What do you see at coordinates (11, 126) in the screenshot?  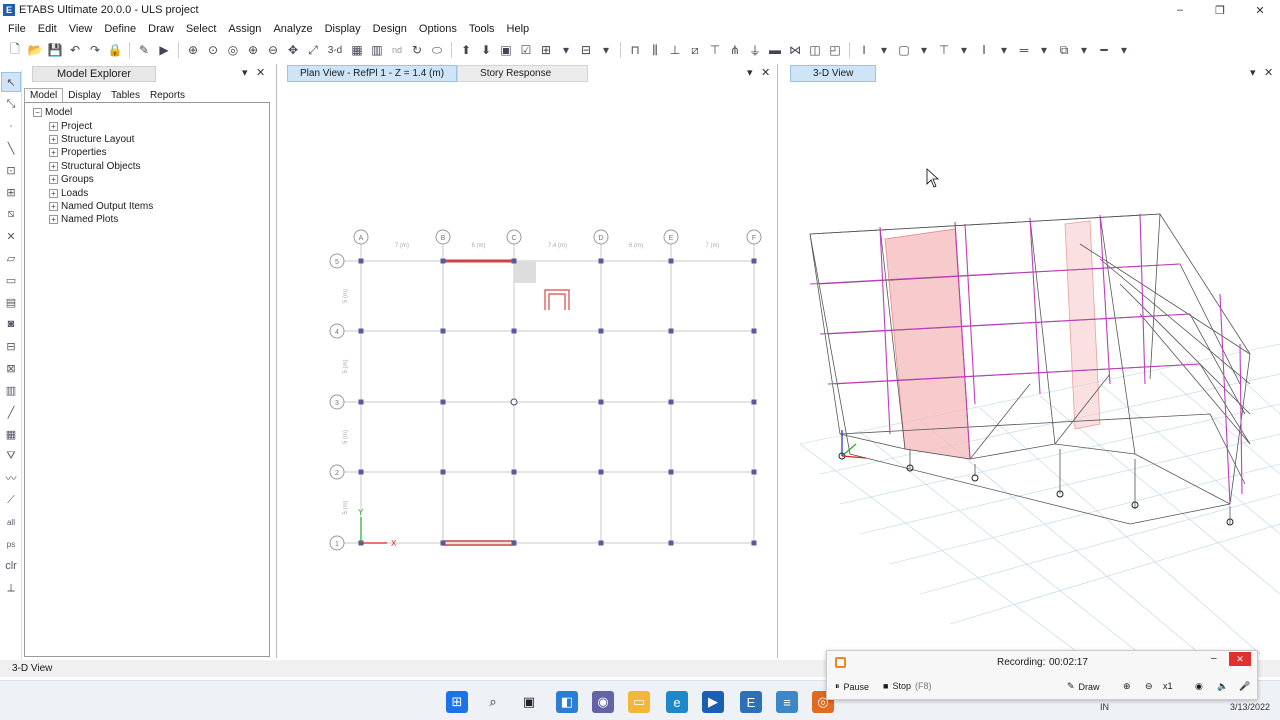 I see `draw-joint-icon: ·` at bounding box center [11, 126].